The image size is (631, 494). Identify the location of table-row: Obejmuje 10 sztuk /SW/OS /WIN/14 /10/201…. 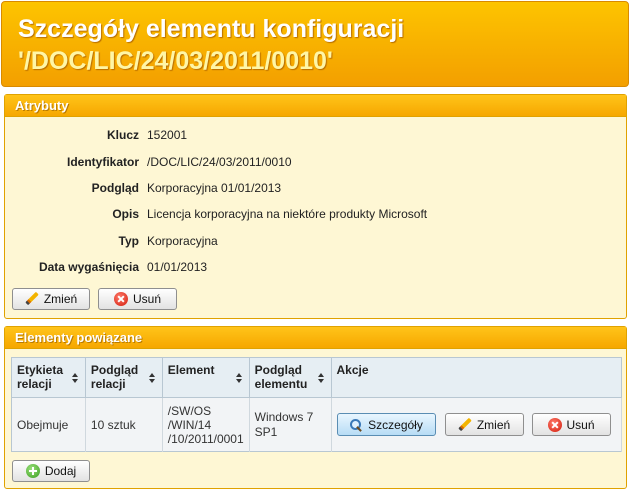
(317, 424).